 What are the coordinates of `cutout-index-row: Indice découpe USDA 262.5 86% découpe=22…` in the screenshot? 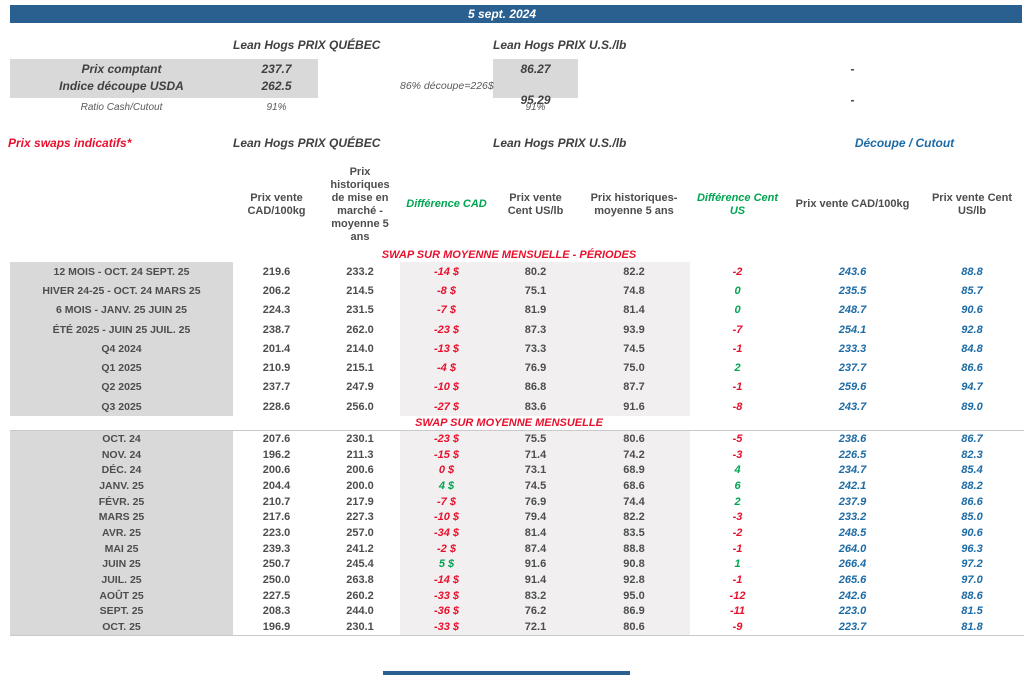 It's located at (517, 93).